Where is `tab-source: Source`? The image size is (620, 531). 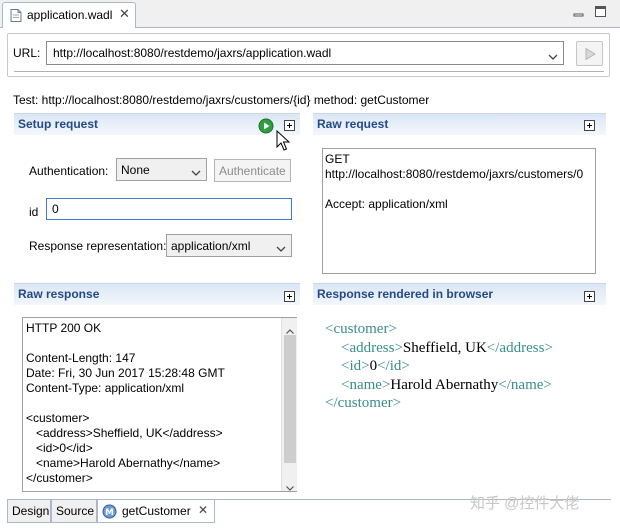 tab-source: Source is located at coordinates (74, 511).